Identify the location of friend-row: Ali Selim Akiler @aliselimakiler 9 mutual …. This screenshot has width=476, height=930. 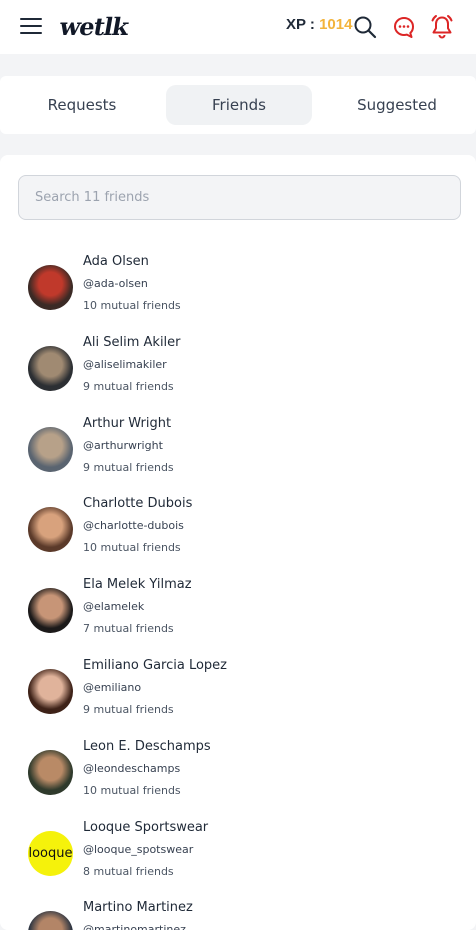
(238, 367).